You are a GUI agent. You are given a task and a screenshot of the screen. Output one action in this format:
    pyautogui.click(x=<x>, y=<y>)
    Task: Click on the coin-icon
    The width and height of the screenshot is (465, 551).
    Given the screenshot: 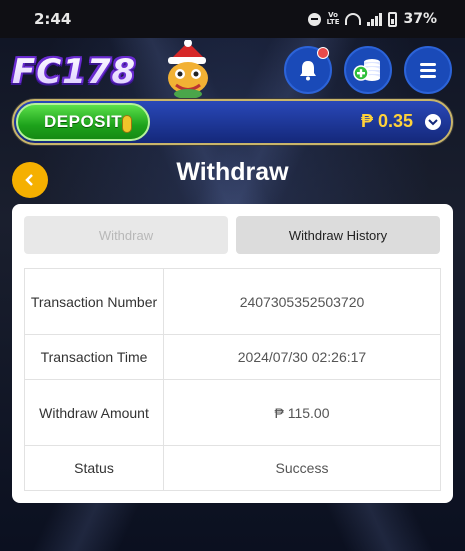 What is the action you would take?
    pyautogui.click(x=127, y=124)
    